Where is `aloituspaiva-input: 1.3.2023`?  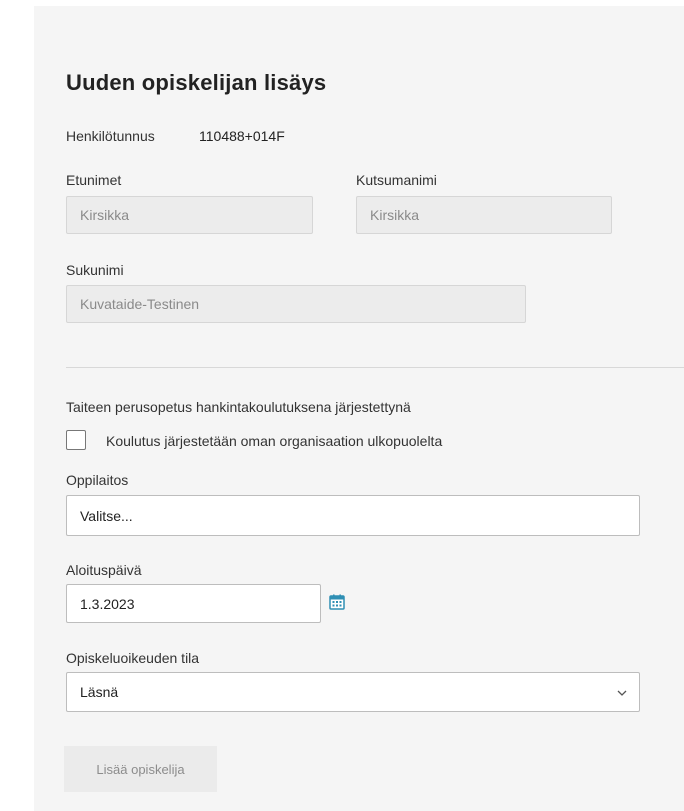 aloituspaiva-input: 1.3.2023 is located at coordinates (193, 603).